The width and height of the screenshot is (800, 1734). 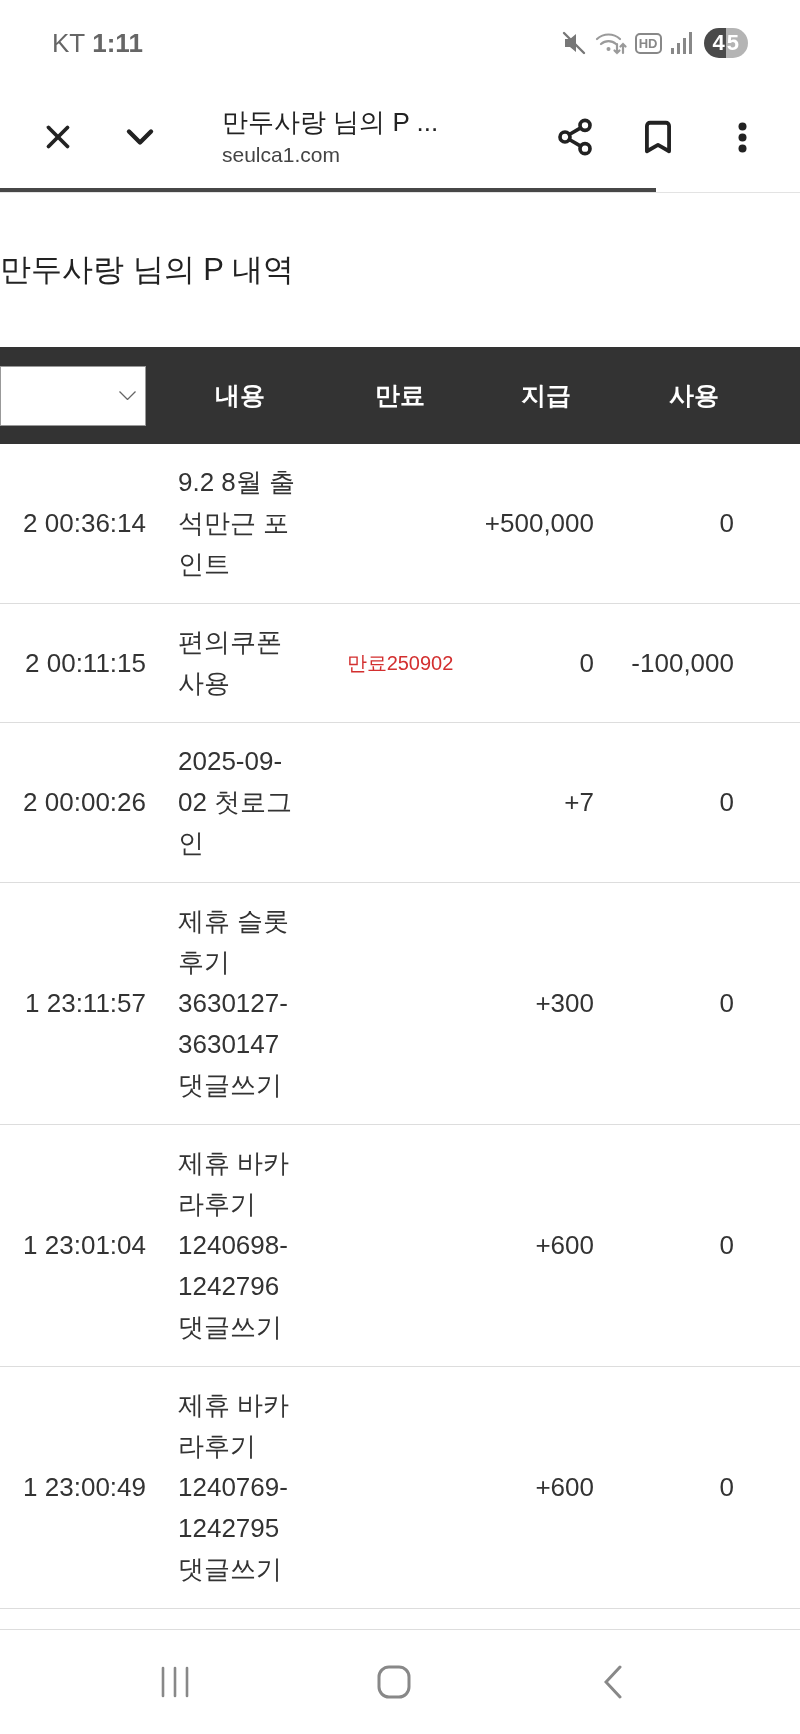 What do you see at coordinates (117, 43) in the screenshot?
I see `clock-time: 1:11` at bounding box center [117, 43].